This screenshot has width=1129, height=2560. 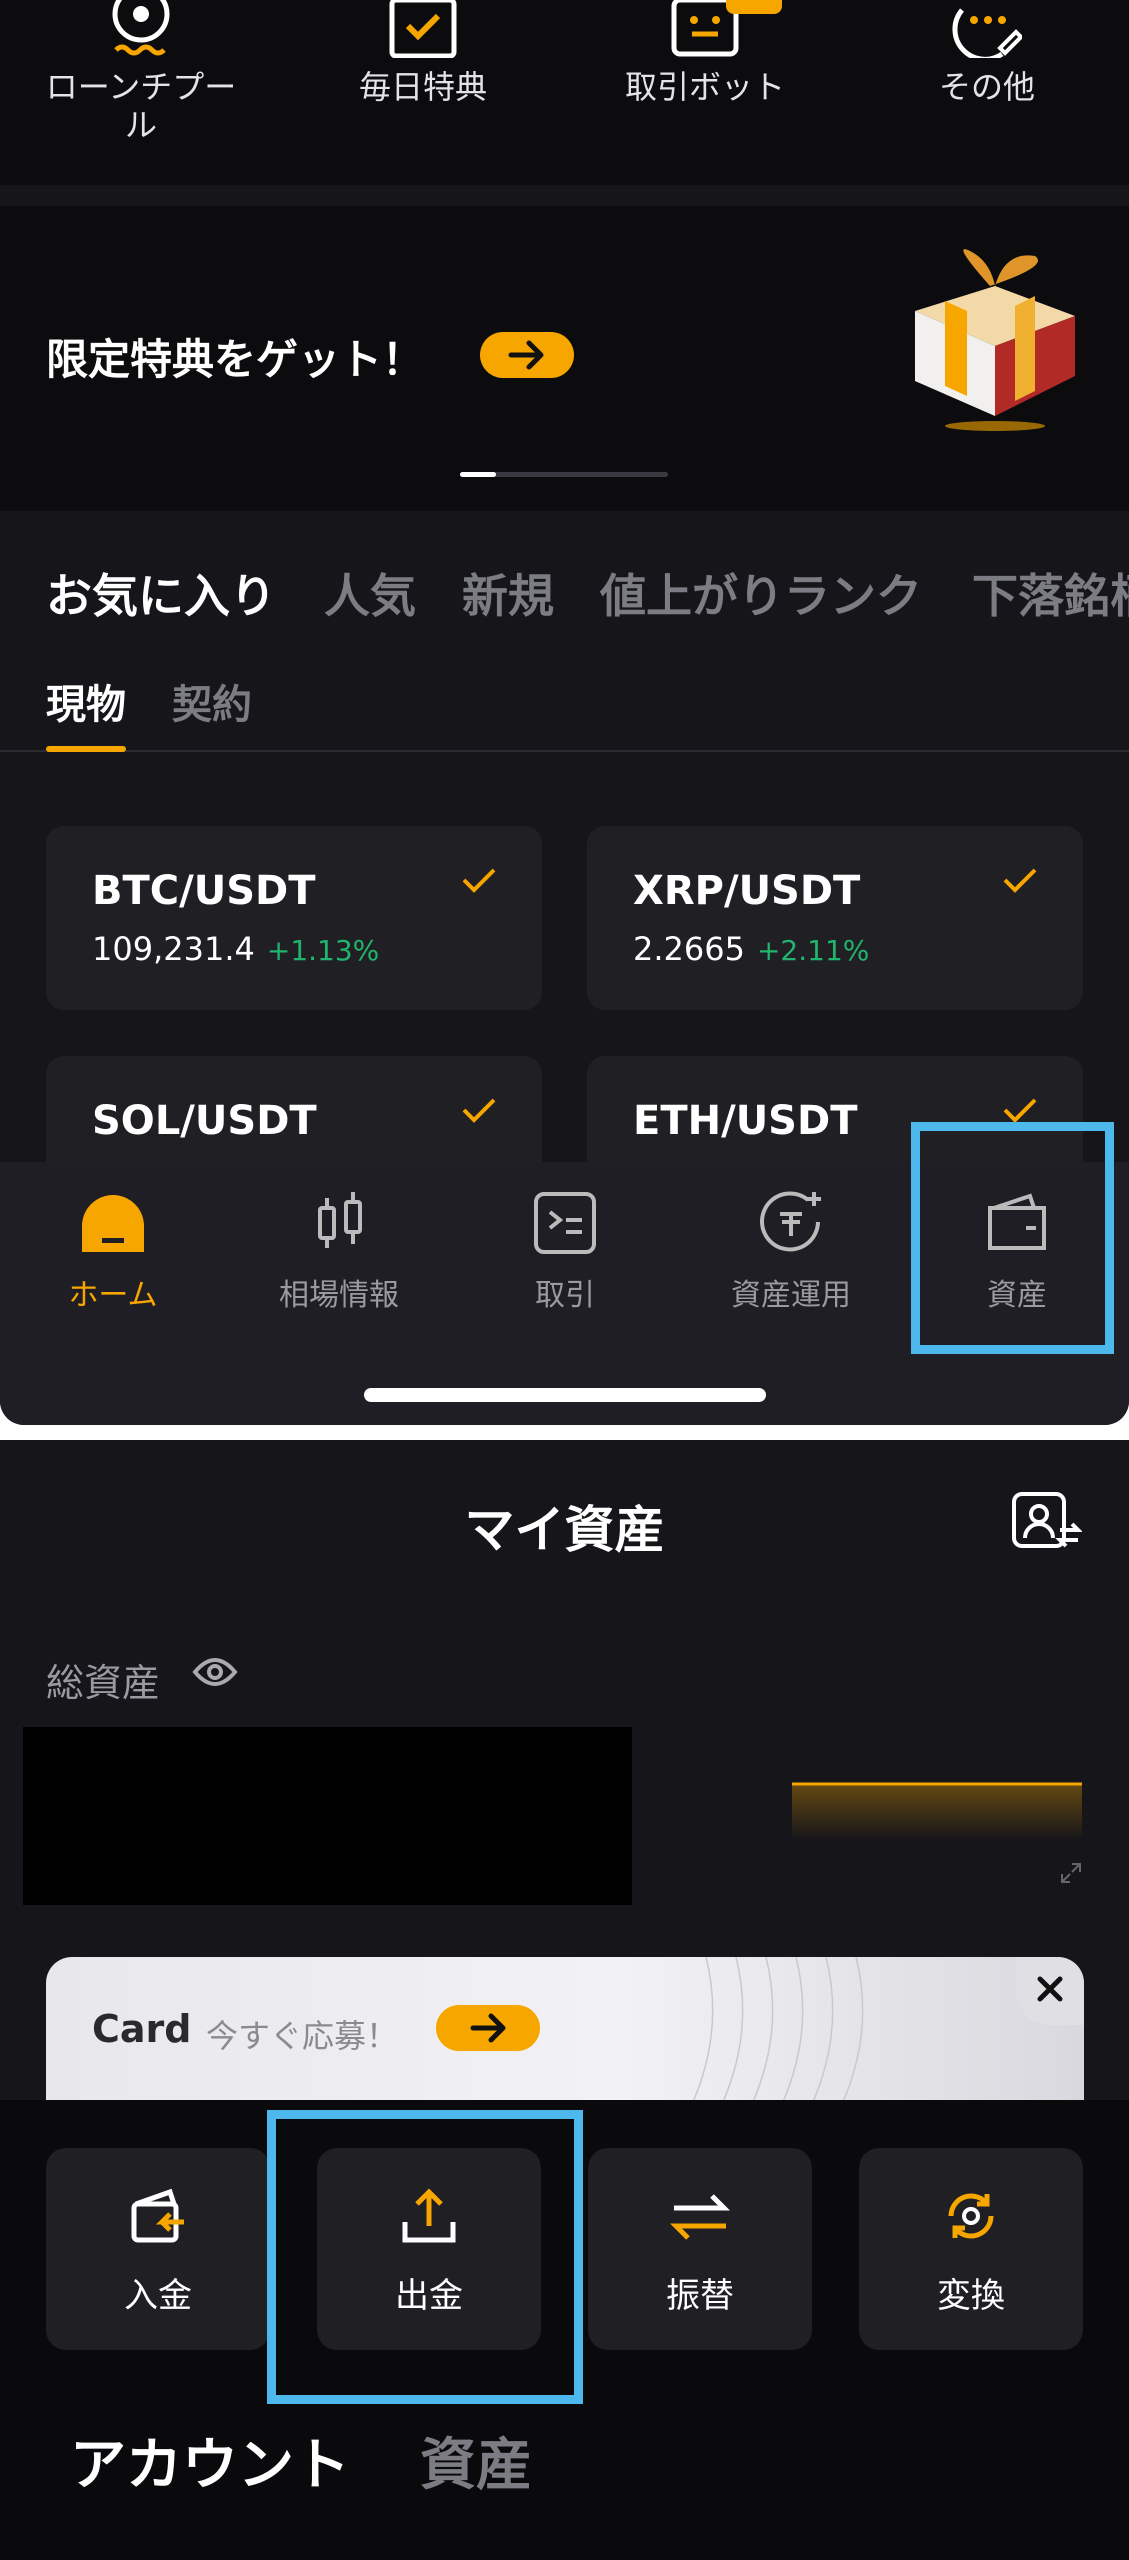 What do you see at coordinates (210, 2460) in the screenshot?
I see `tab-account: アカウント` at bounding box center [210, 2460].